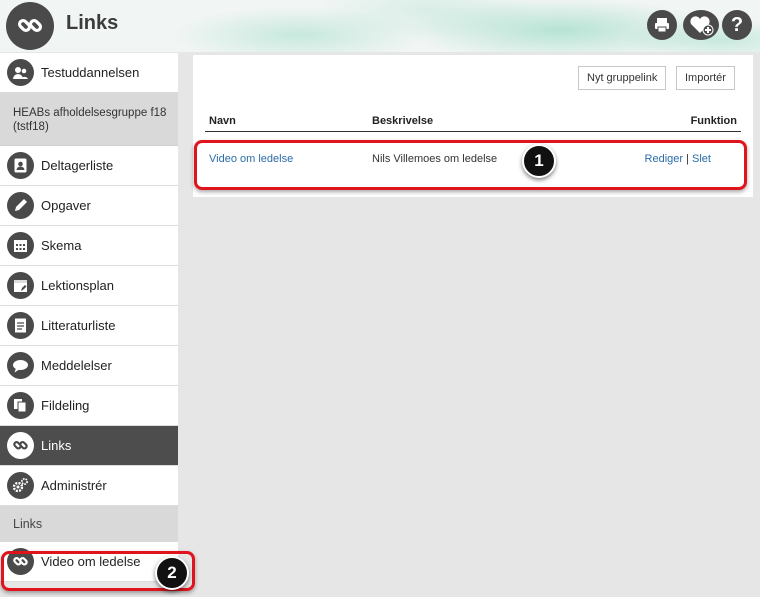  I want to click on help-glyph: ?, so click(737, 24).